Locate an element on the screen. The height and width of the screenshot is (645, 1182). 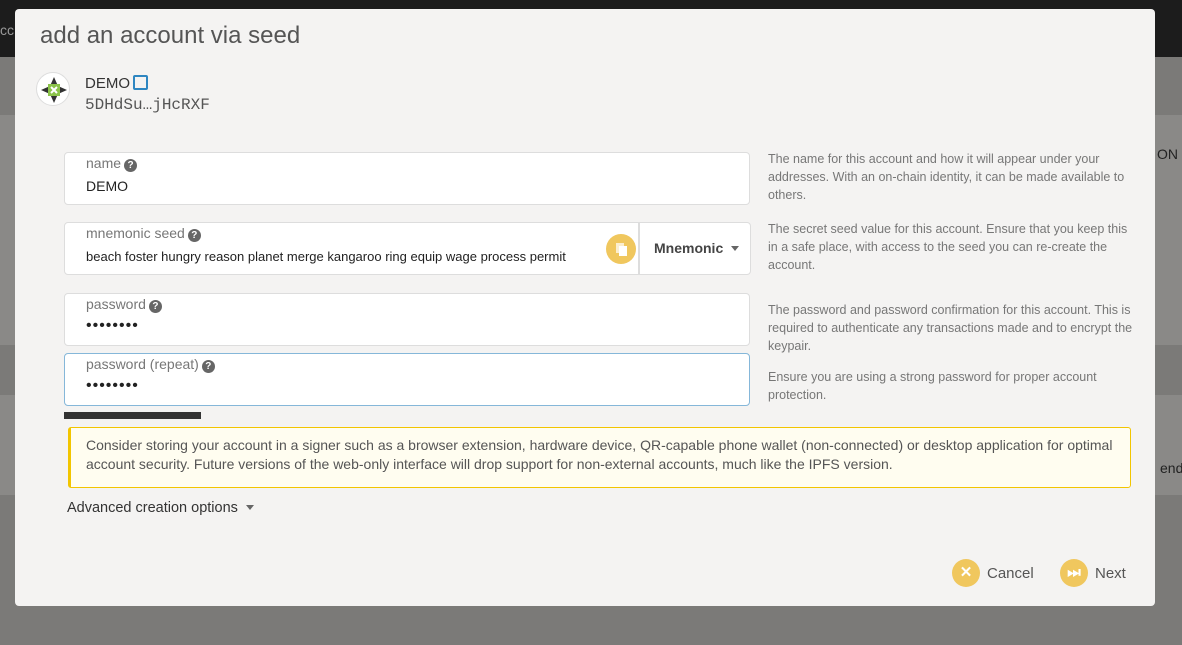
cancel-label: Cancel is located at coordinates (1010, 573).